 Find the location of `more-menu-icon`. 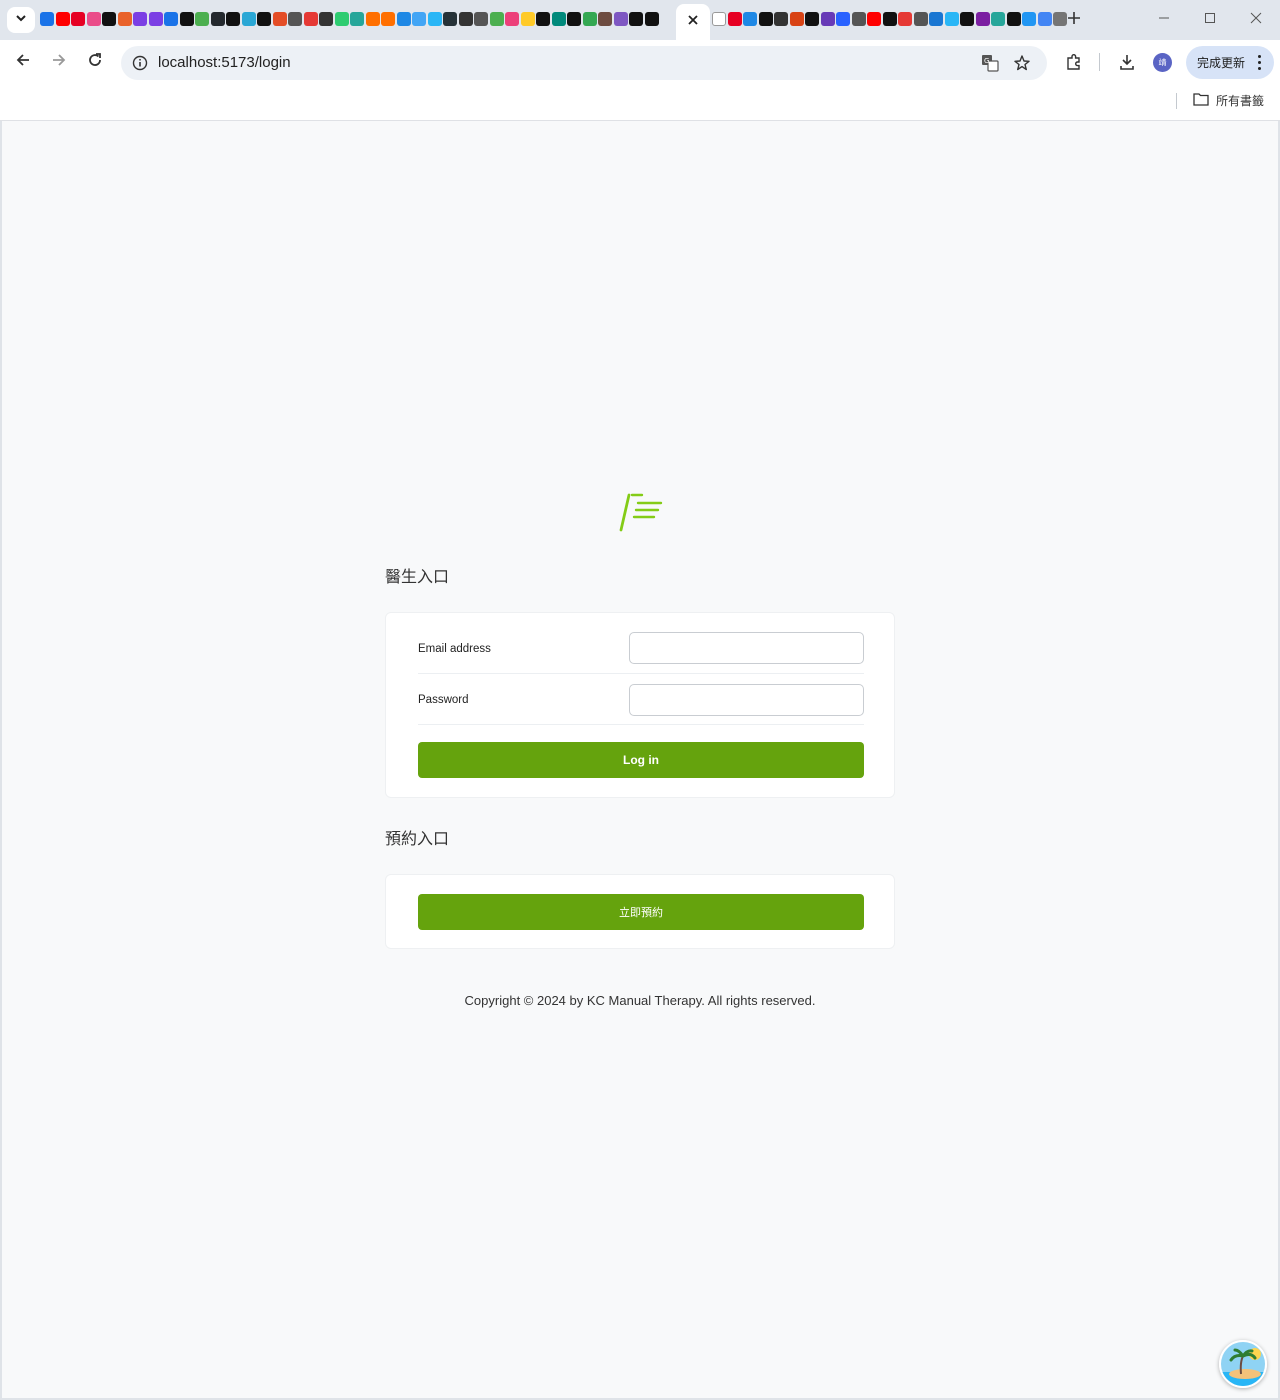

more-menu-icon is located at coordinates (1259, 62).